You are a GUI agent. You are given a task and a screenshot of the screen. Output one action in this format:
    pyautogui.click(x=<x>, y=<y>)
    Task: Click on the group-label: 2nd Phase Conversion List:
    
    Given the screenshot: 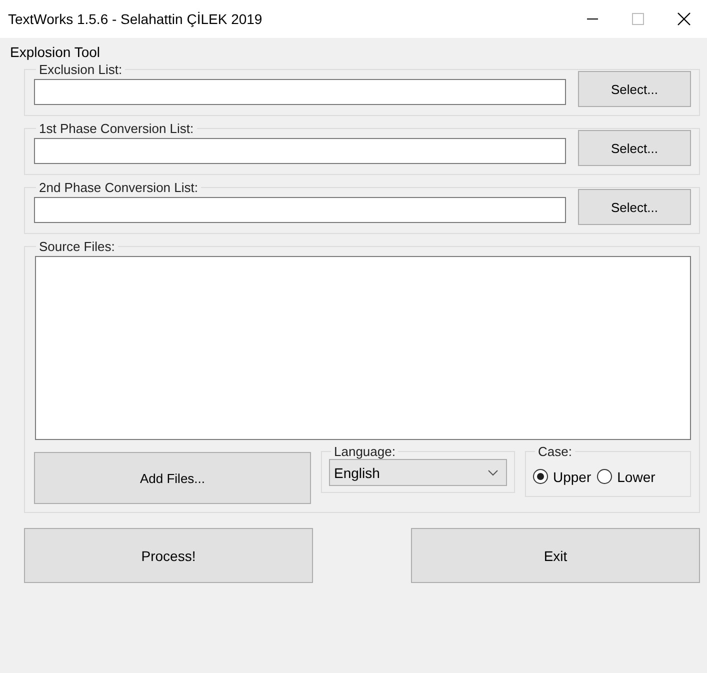 What is the action you would take?
    pyautogui.click(x=118, y=187)
    